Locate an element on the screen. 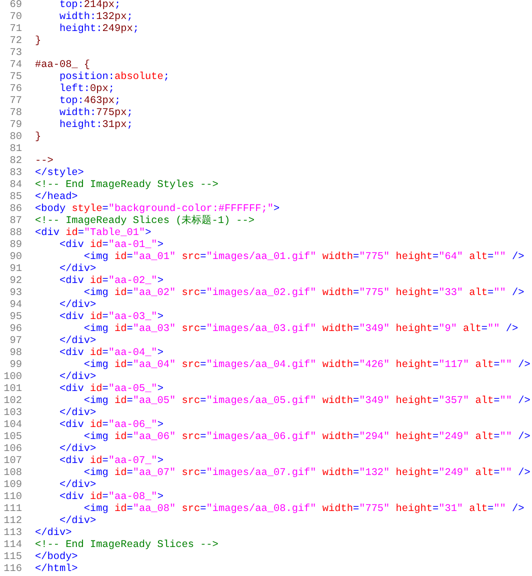  line-number: 89 is located at coordinates (15, 246).